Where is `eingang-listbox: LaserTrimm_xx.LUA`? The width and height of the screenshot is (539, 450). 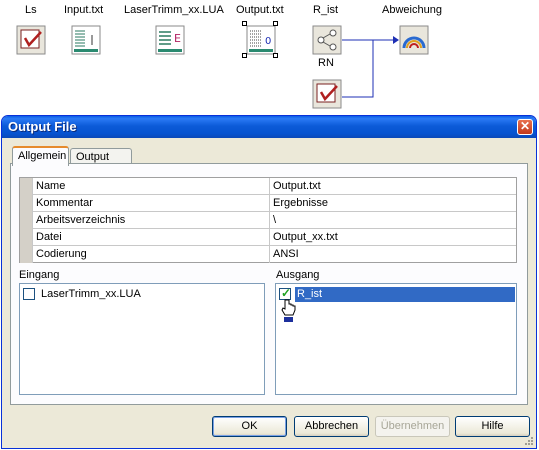 eingang-listbox: LaserTrimm_xx.LUA is located at coordinates (142, 339).